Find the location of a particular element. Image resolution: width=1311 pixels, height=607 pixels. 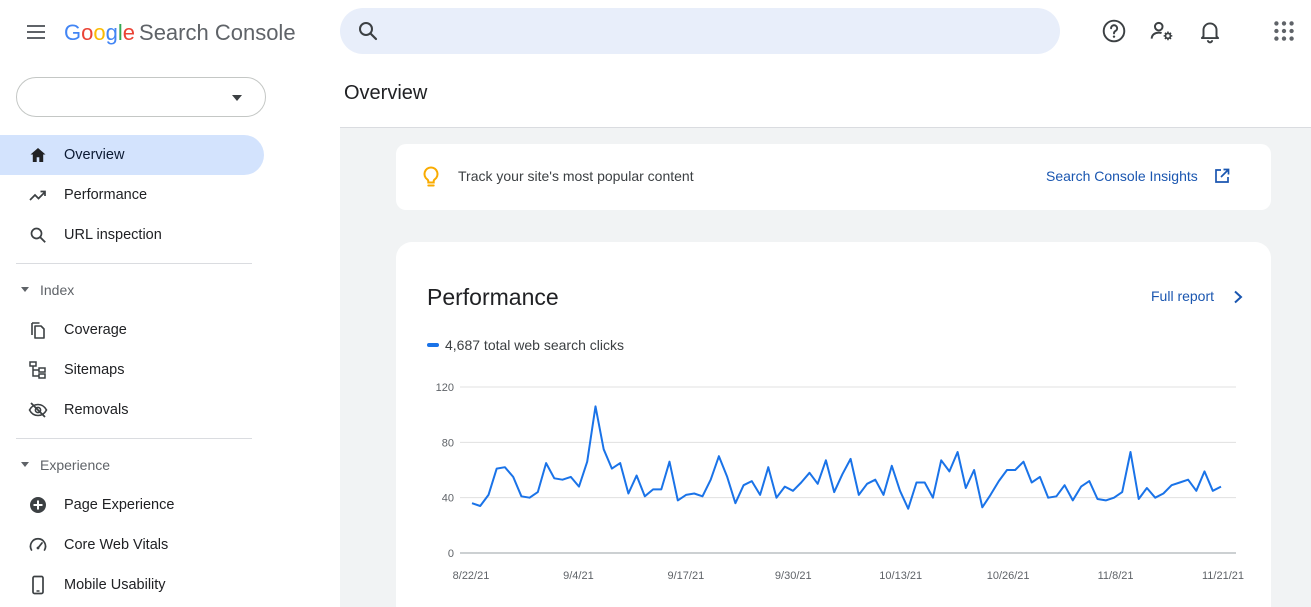

plus-circle-icon is located at coordinates (38, 505).